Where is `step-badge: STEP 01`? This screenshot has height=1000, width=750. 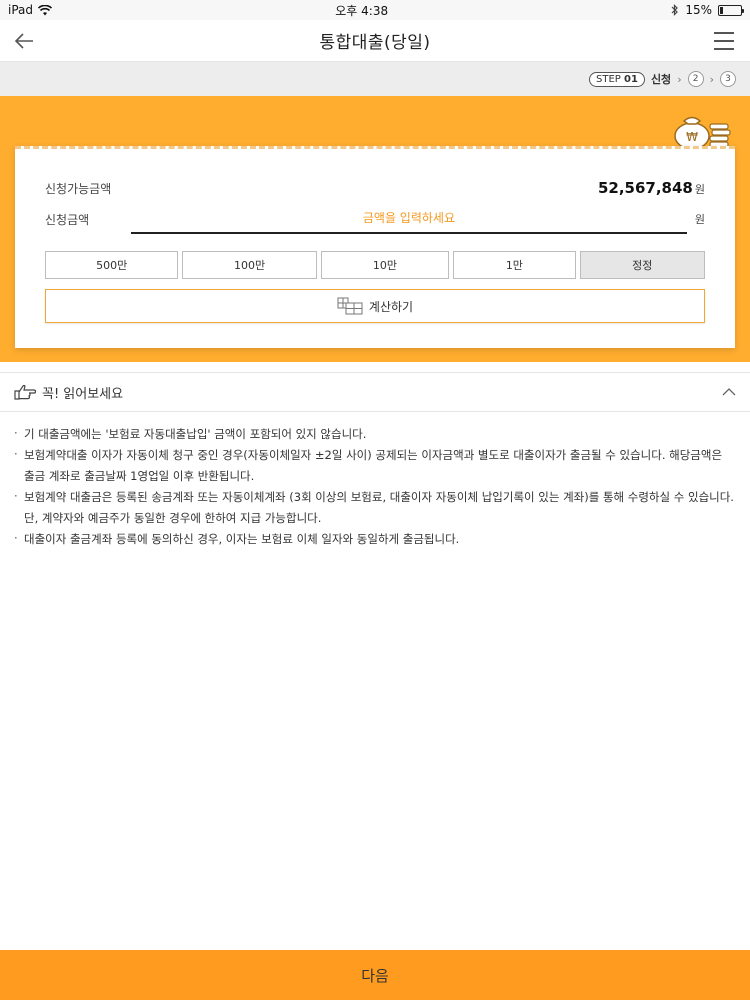 step-badge: STEP 01 is located at coordinates (617, 79).